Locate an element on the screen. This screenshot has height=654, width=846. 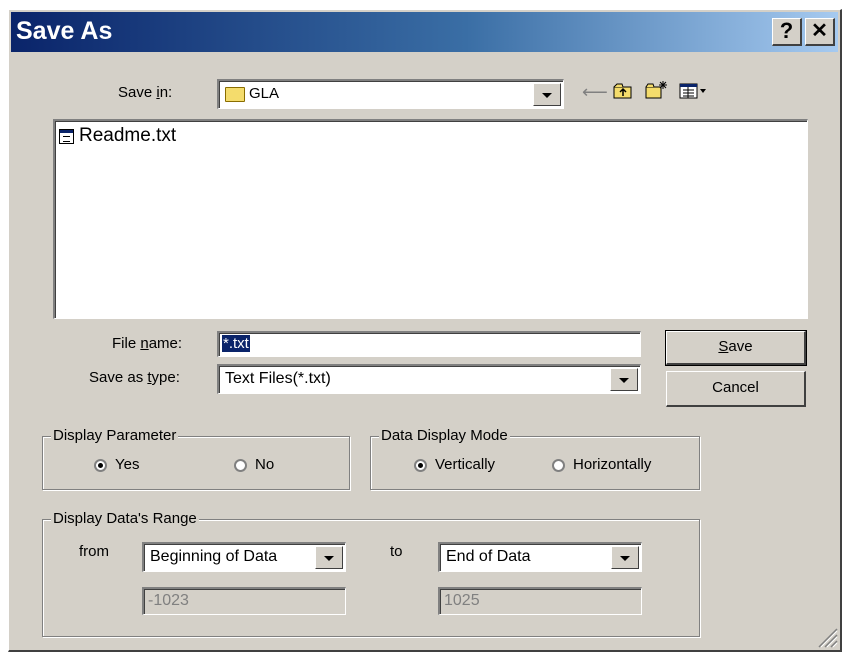
no-radio is located at coordinates (240, 465).